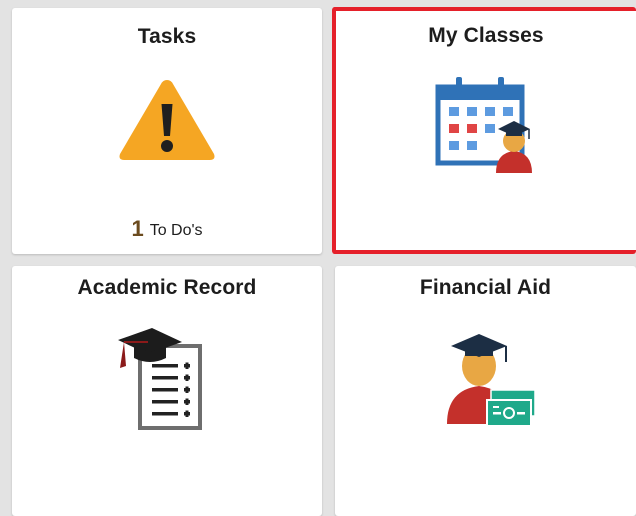 This screenshot has height=516, width=636. Describe the element at coordinates (486, 35) in the screenshot. I see `my-classes-title: My Classes` at that location.